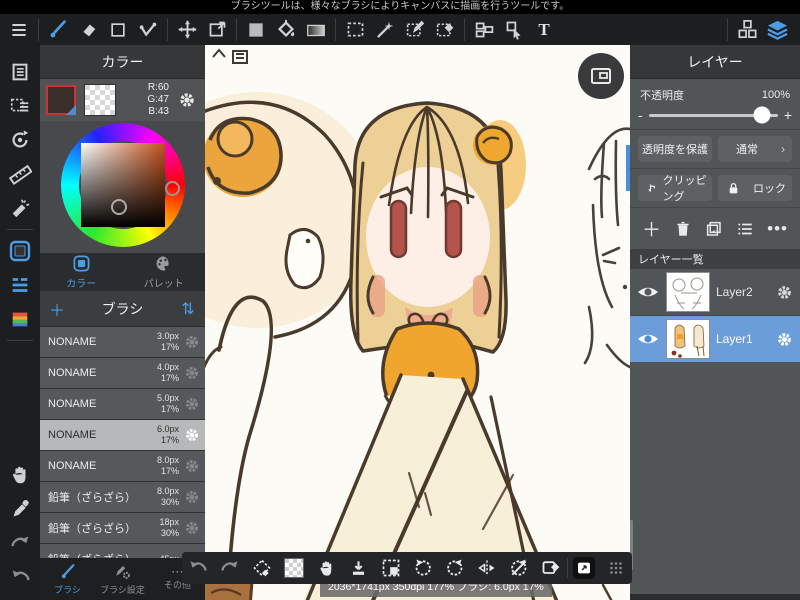 This screenshot has height=600, width=800. I want to click on reset-rotation-button, so click(519, 568).